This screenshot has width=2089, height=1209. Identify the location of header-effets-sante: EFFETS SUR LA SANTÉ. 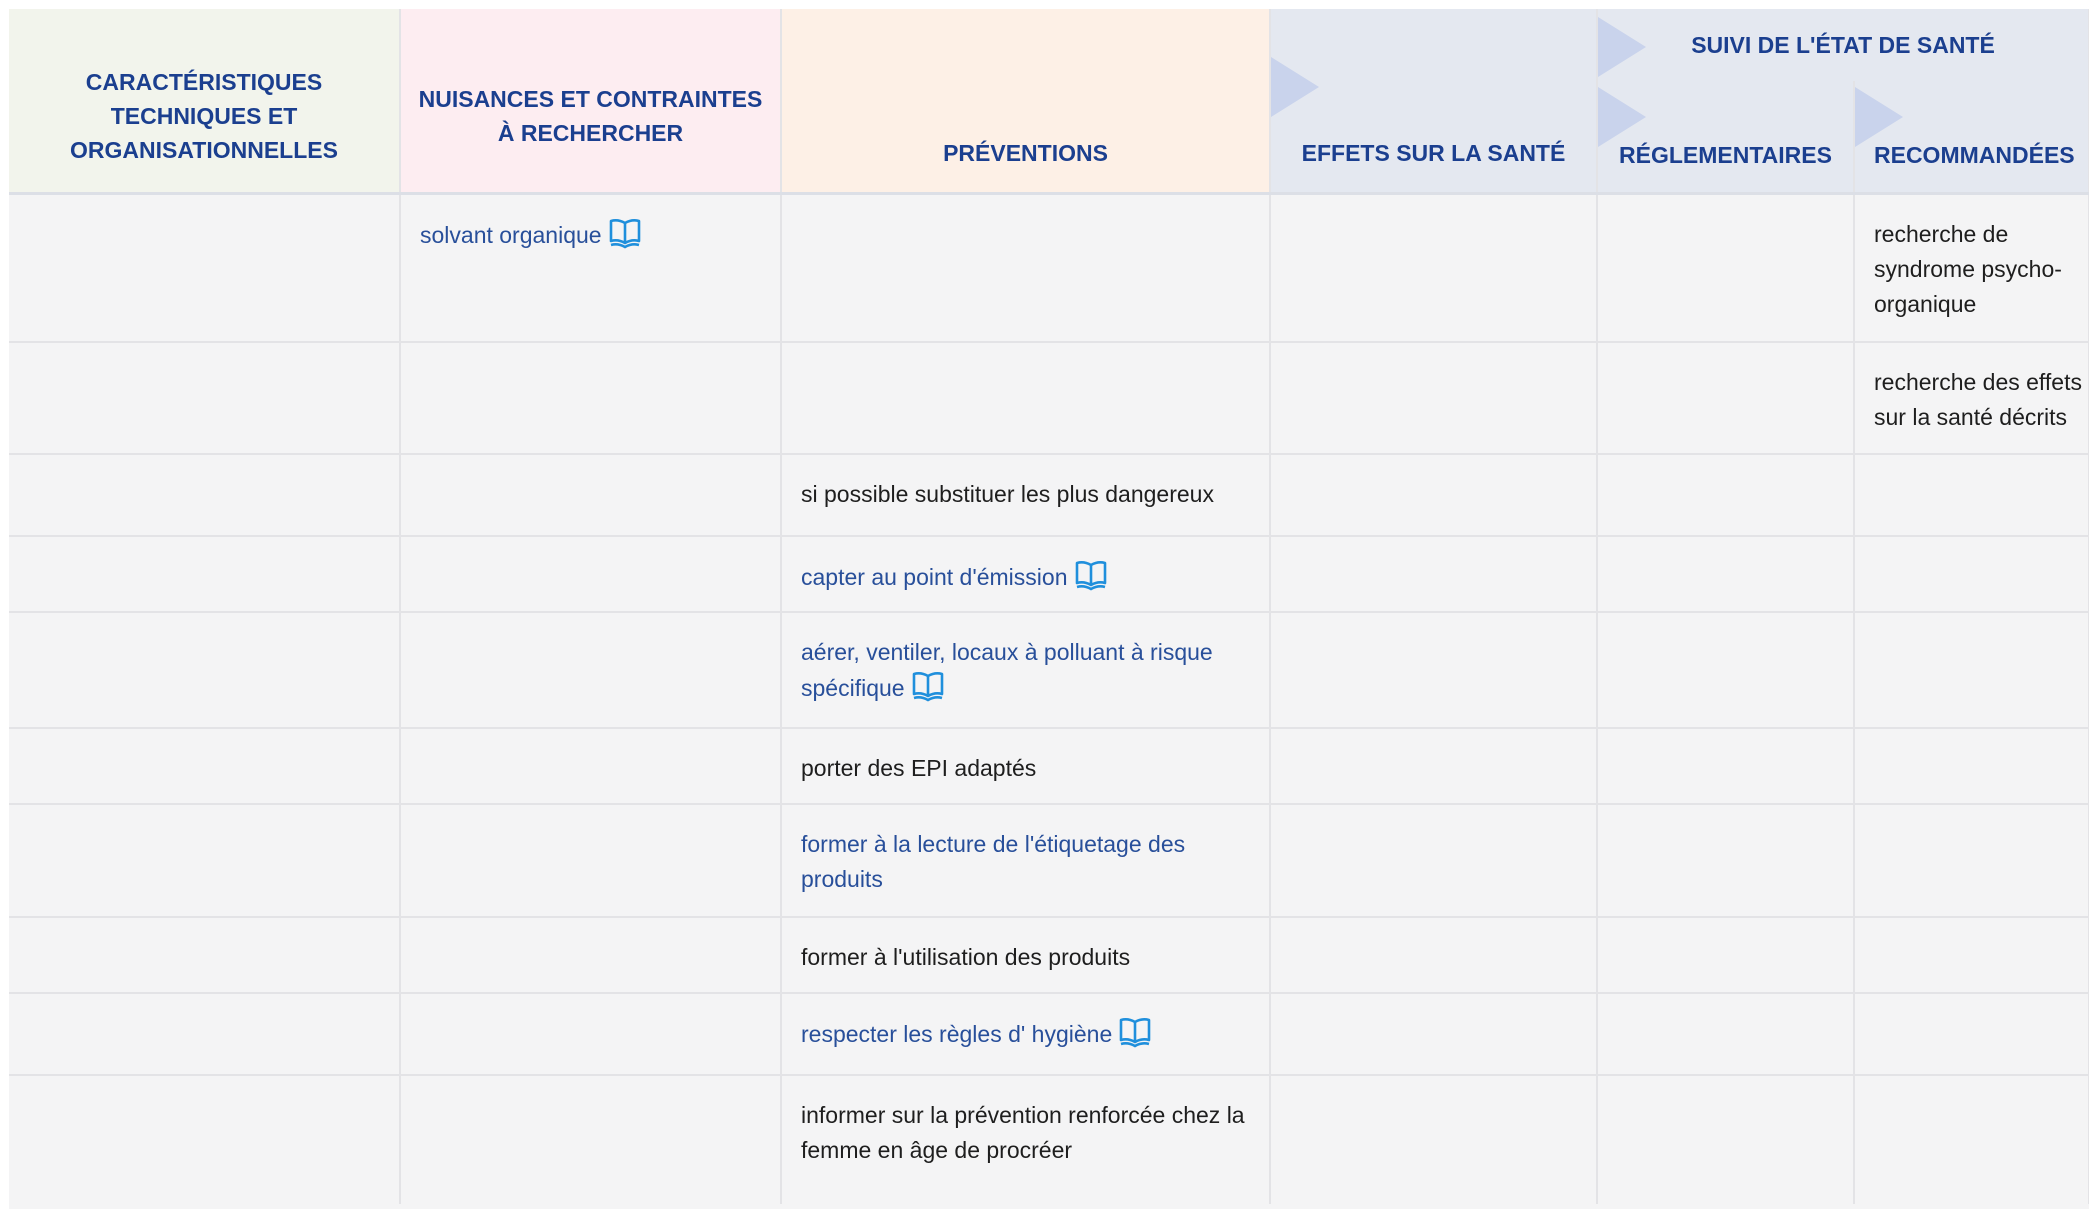
(1434, 101).